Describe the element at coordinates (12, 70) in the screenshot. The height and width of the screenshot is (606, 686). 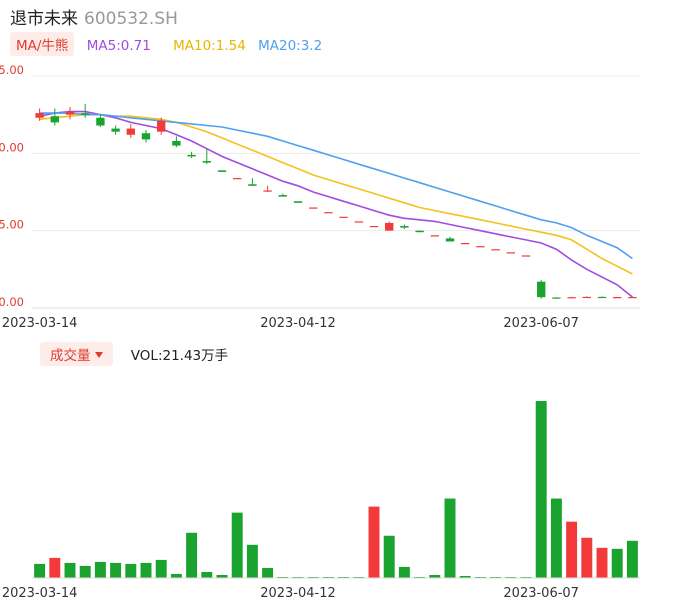
I see `y-tick-label: 15.00` at that location.